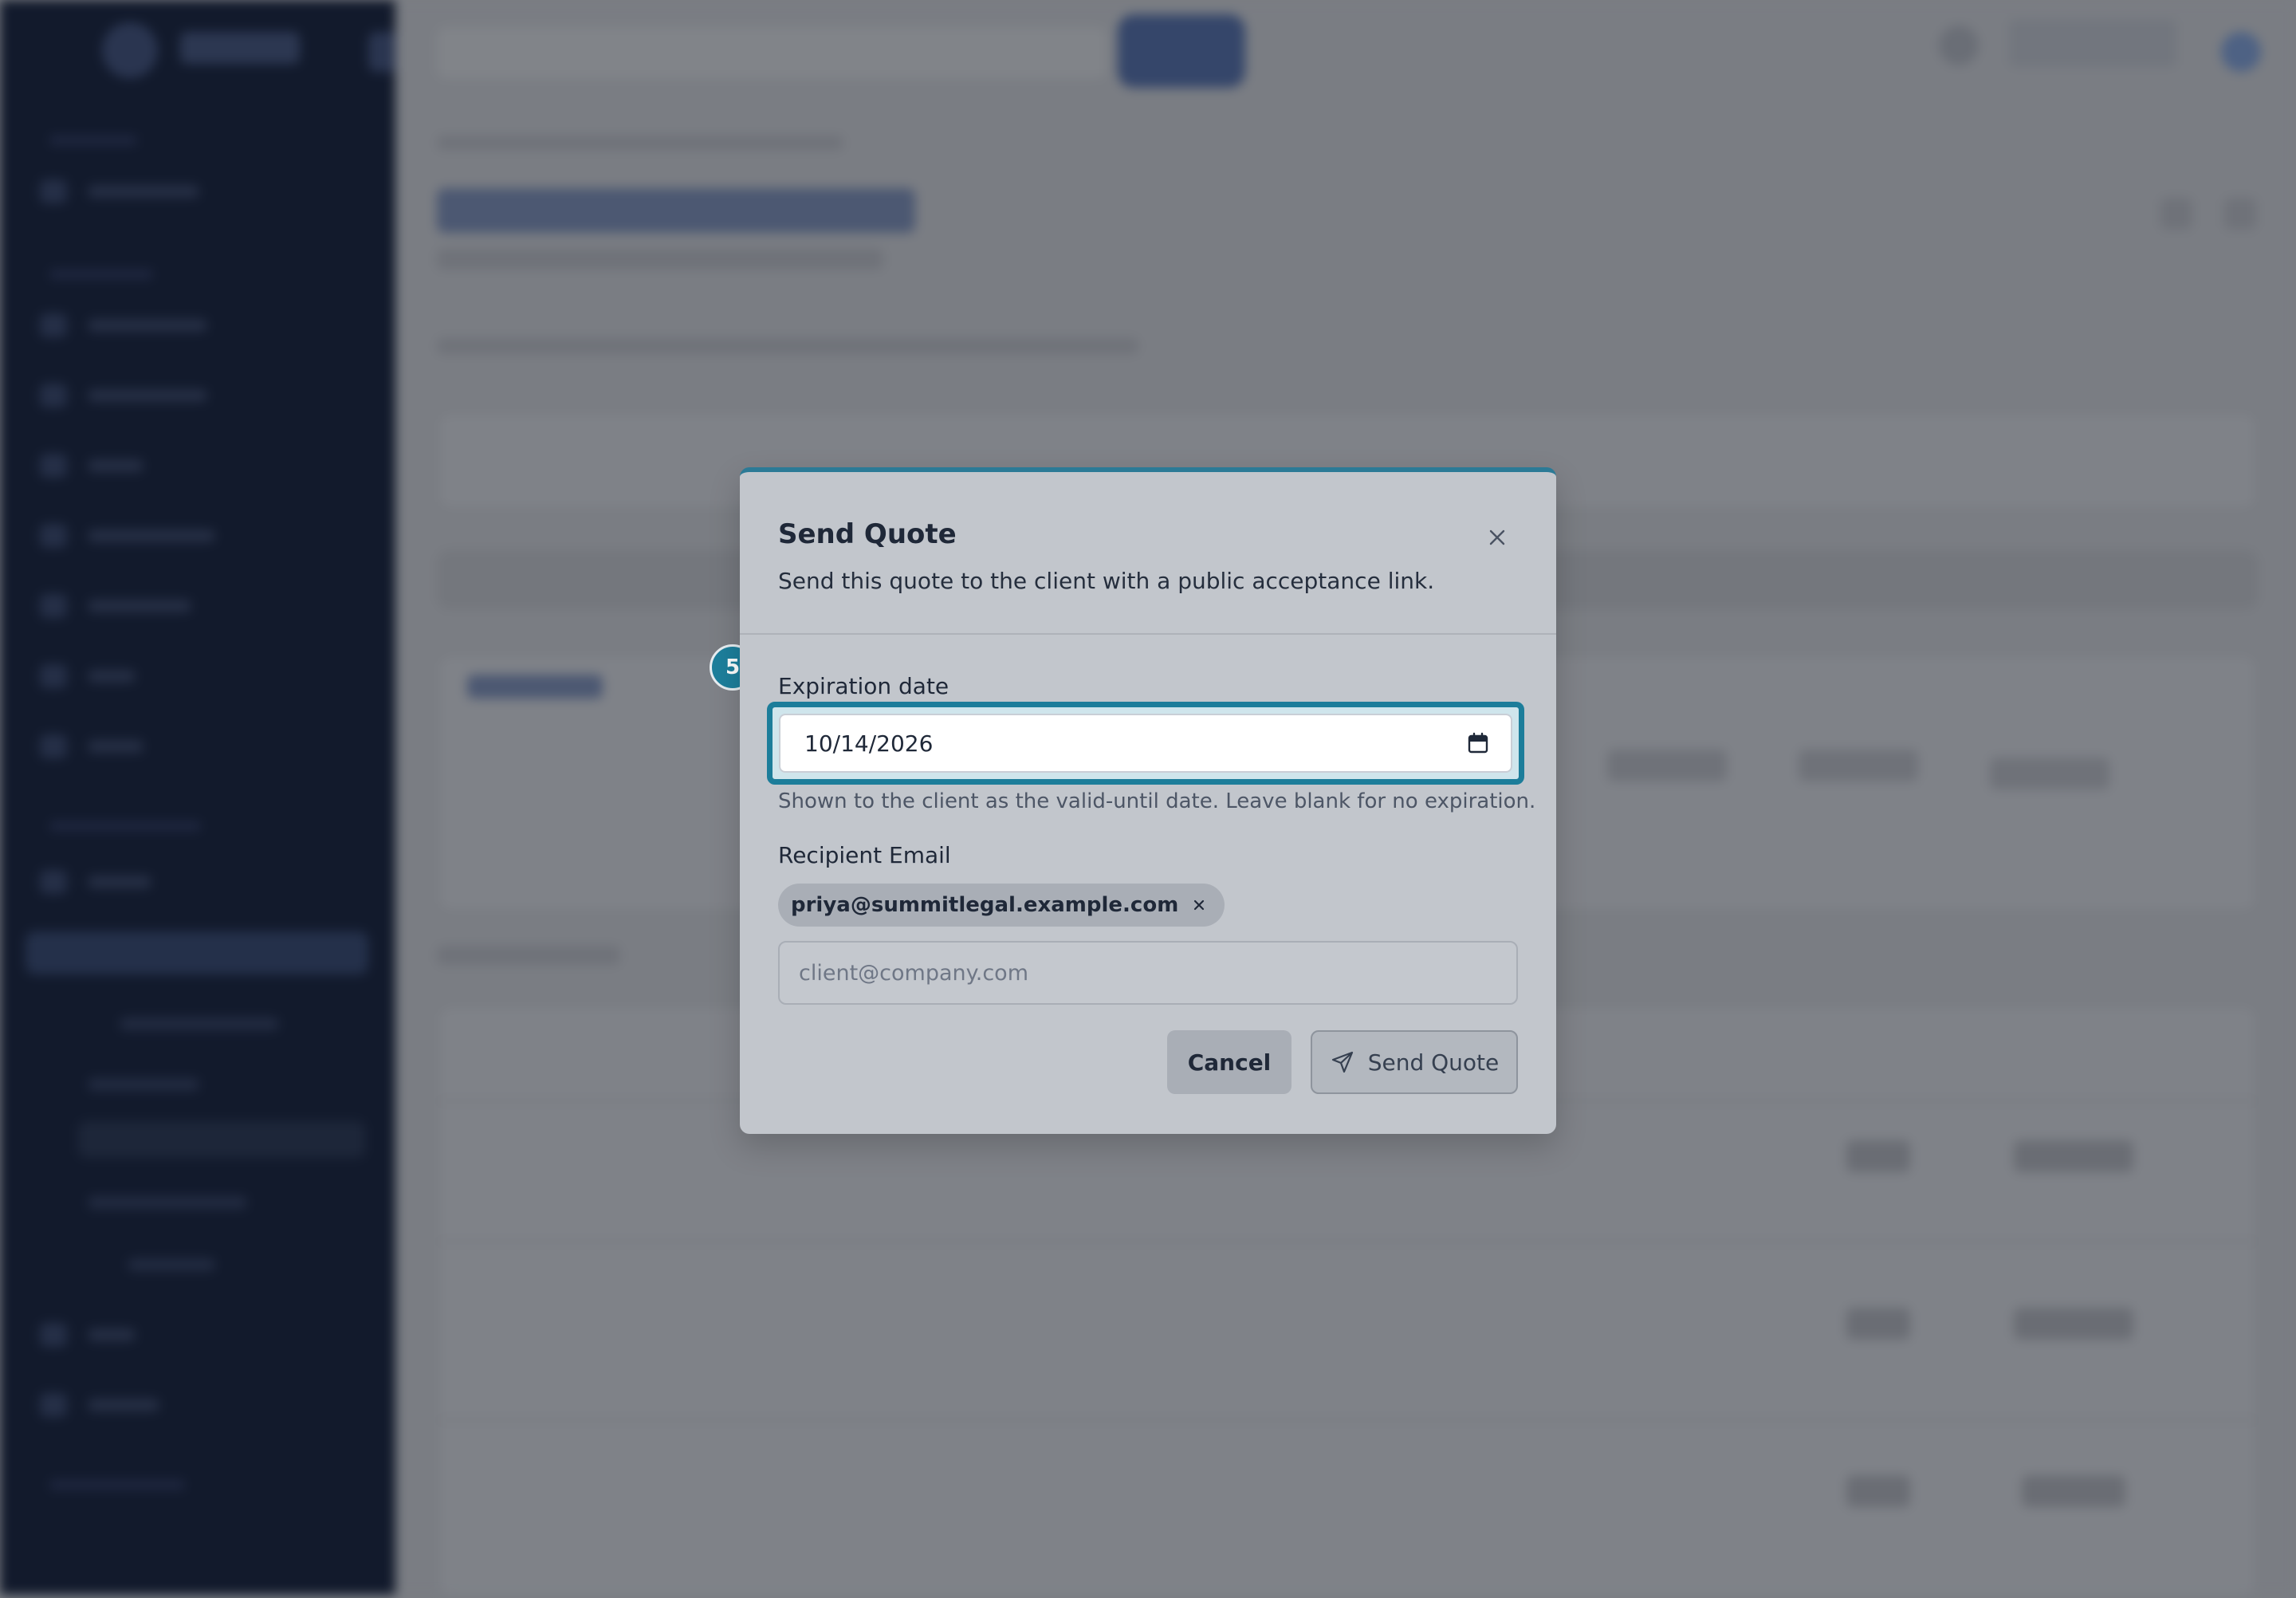 Image resolution: width=2296 pixels, height=1598 pixels. What do you see at coordinates (1342, 1062) in the screenshot?
I see `send-icon` at bounding box center [1342, 1062].